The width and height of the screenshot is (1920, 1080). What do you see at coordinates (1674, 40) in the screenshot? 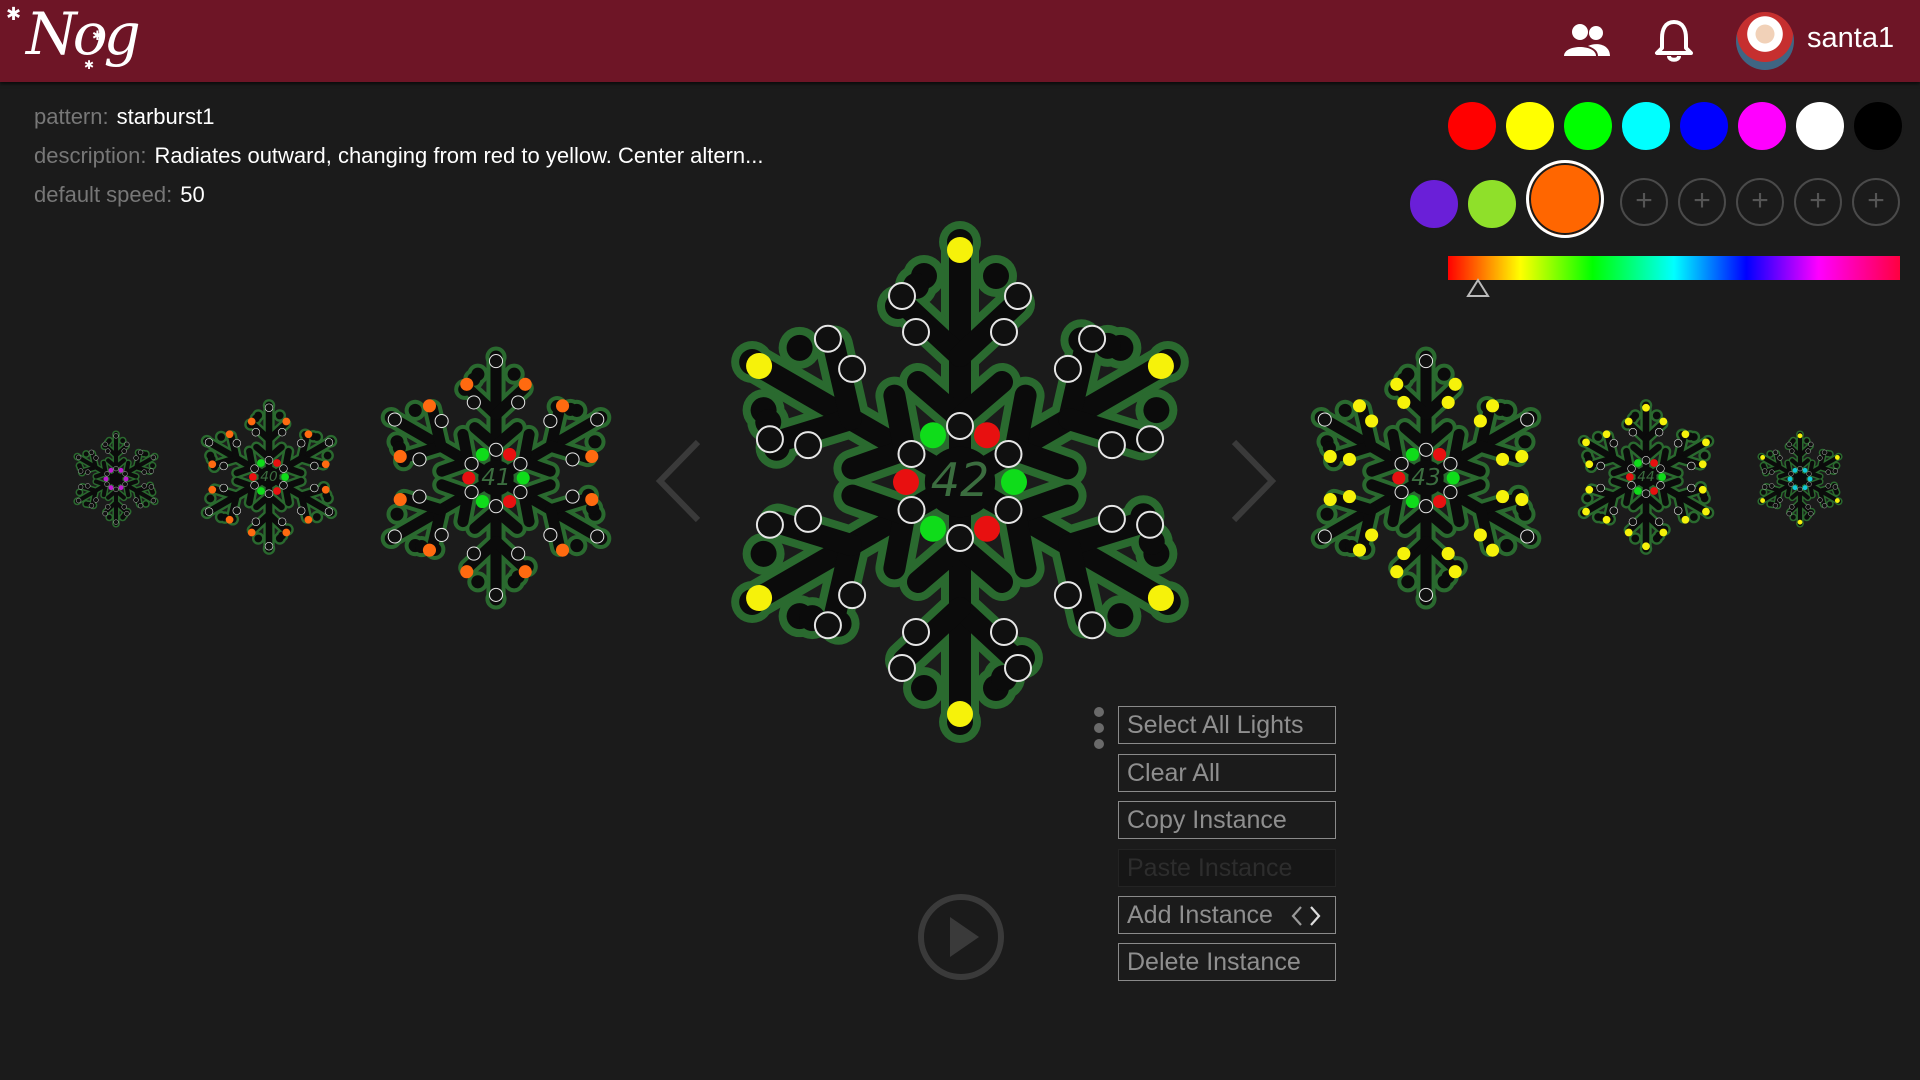
I see `bell-icon` at bounding box center [1674, 40].